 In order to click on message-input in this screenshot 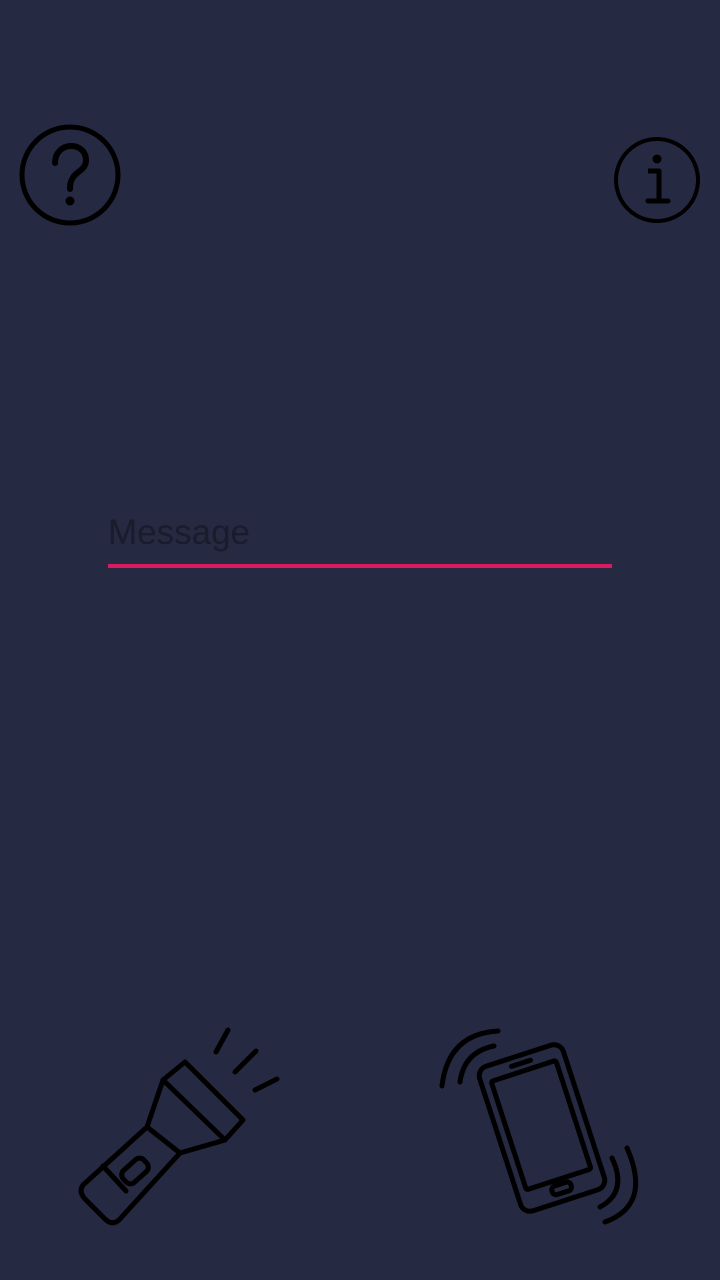, I will do `click(360, 540)`.